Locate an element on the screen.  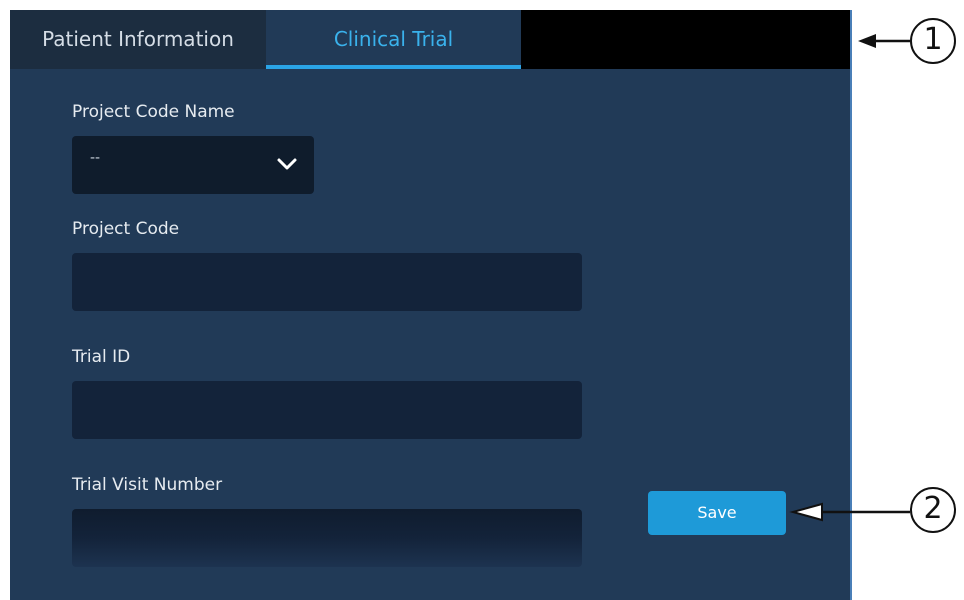
project-code-name-selected-value: -- is located at coordinates (95, 158).